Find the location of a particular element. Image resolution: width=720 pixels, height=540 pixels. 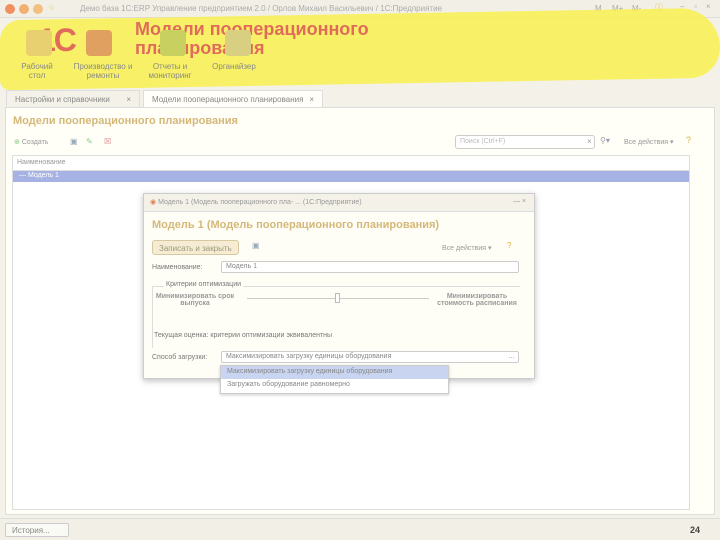

save-close-button: Записать и закрыть is located at coordinates (195, 247).